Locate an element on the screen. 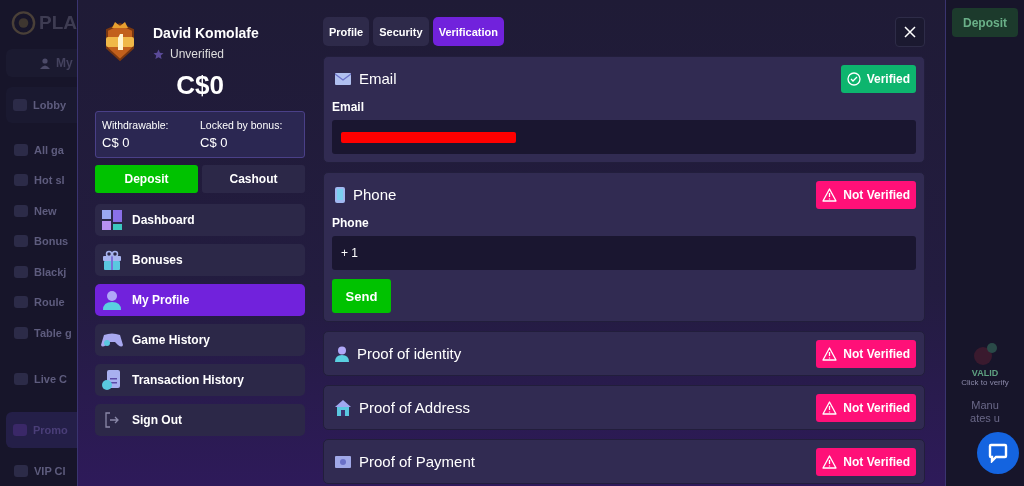 This screenshot has width=1024, height=486. check-circle-icon is located at coordinates (853, 78).